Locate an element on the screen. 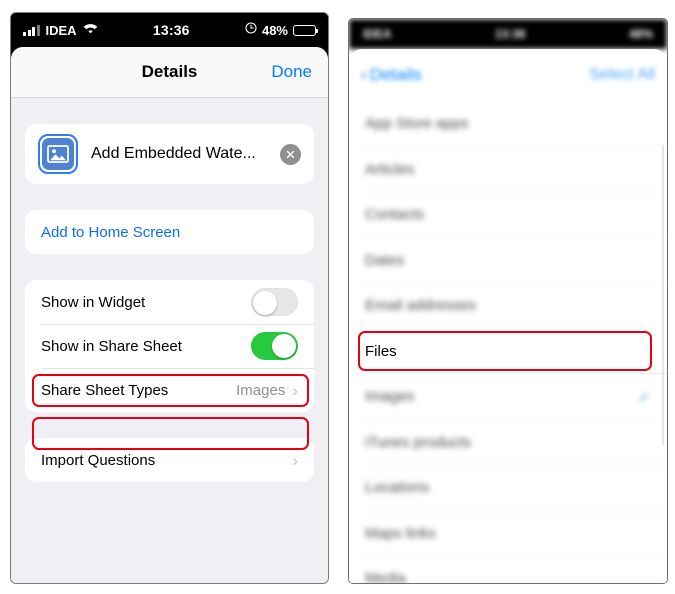  row-import-questions: Import Questions › is located at coordinates (169, 460).